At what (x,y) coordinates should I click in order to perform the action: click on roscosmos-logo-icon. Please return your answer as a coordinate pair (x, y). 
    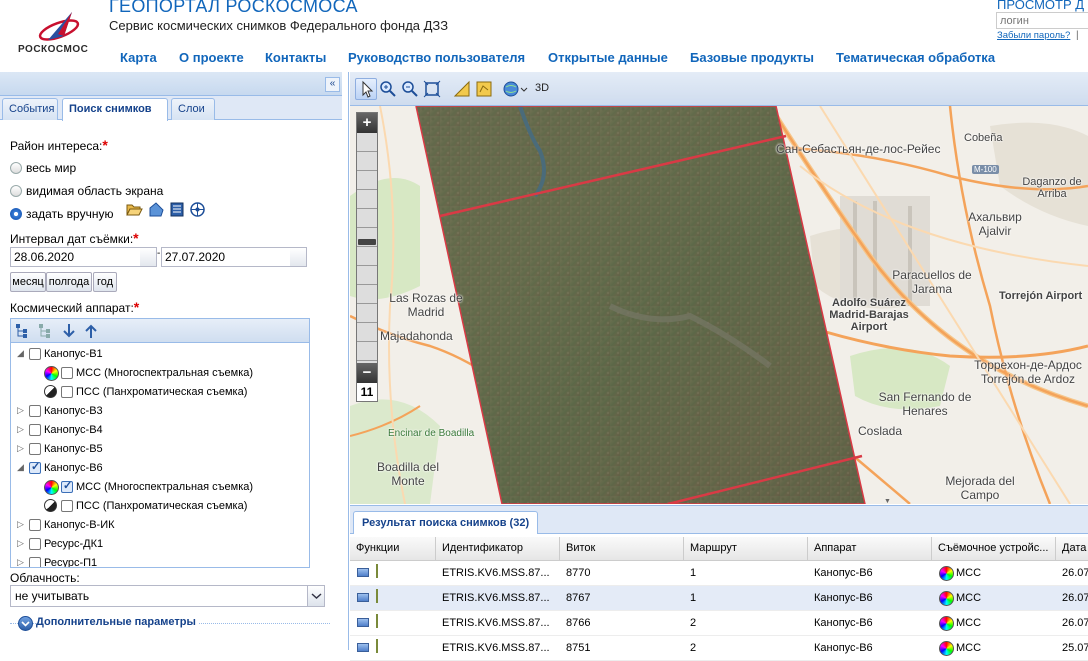
    Looking at the image, I should click on (59, 26).